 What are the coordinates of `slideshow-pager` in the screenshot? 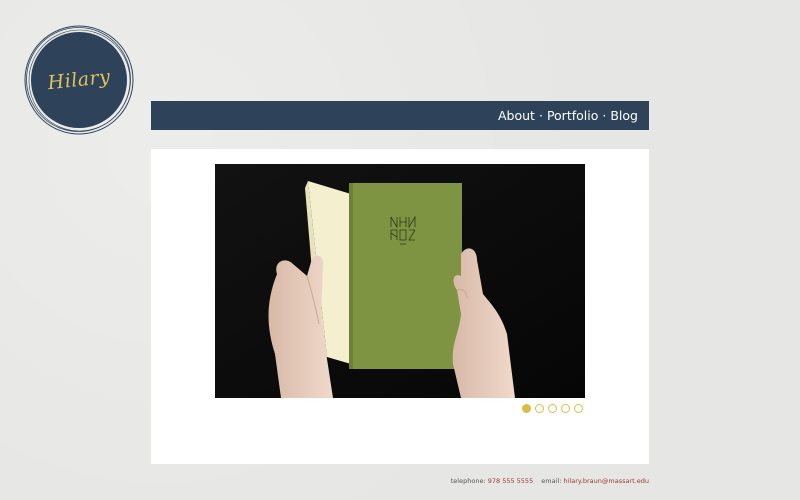 It's located at (552, 408).